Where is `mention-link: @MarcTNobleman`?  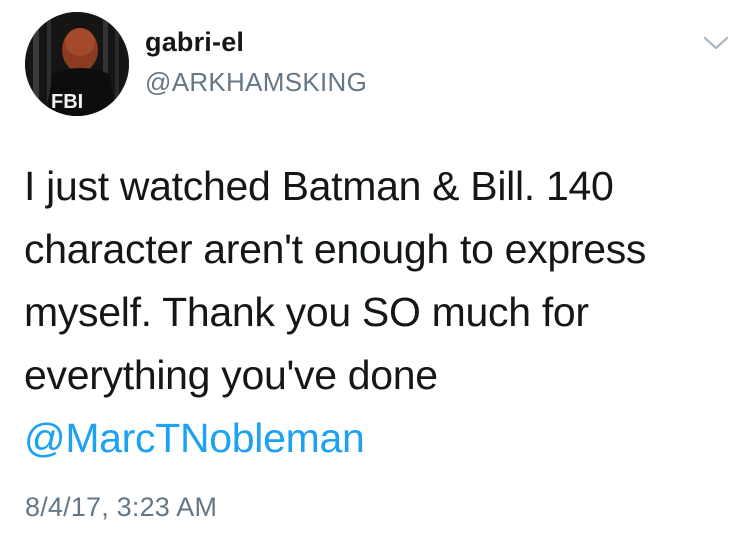 mention-link: @MarcTNobleman is located at coordinates (374, 438).